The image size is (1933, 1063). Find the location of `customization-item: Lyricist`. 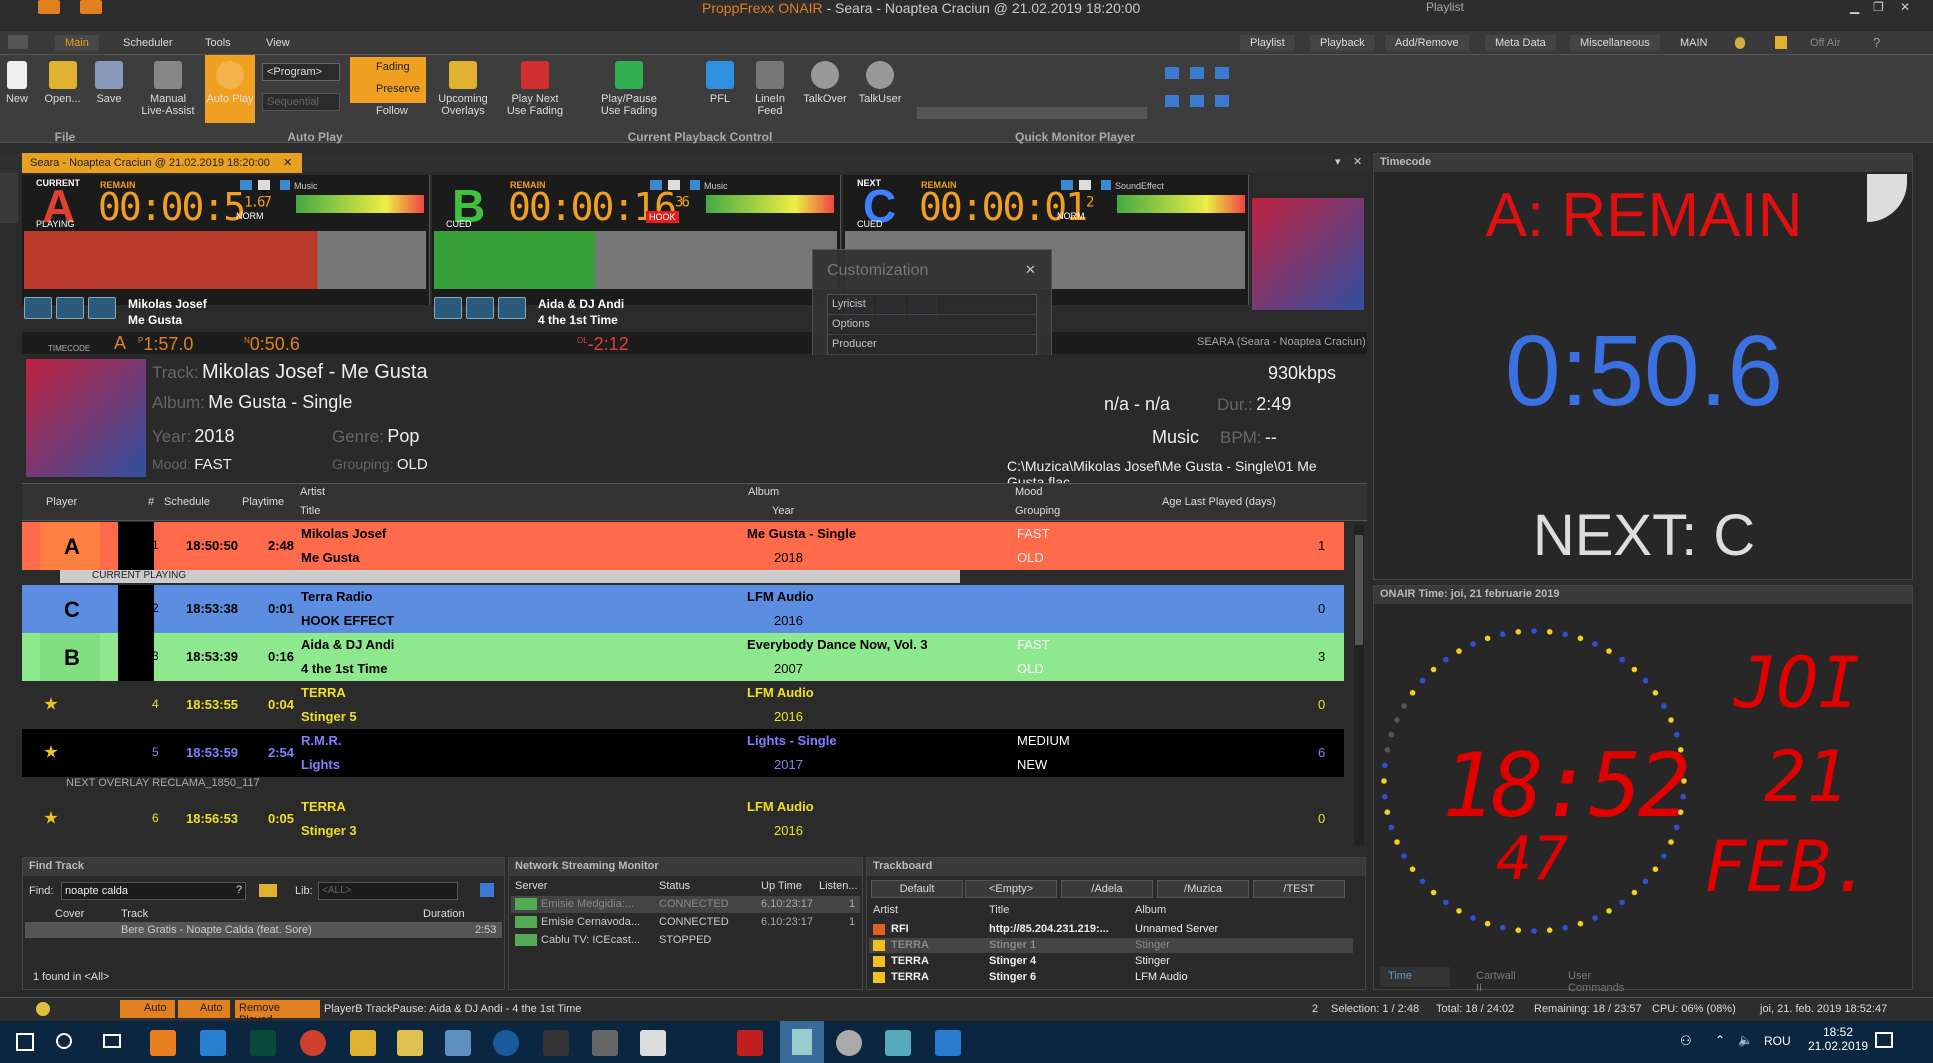

customization-item: Lyricist is located at coordinates (932, 305).